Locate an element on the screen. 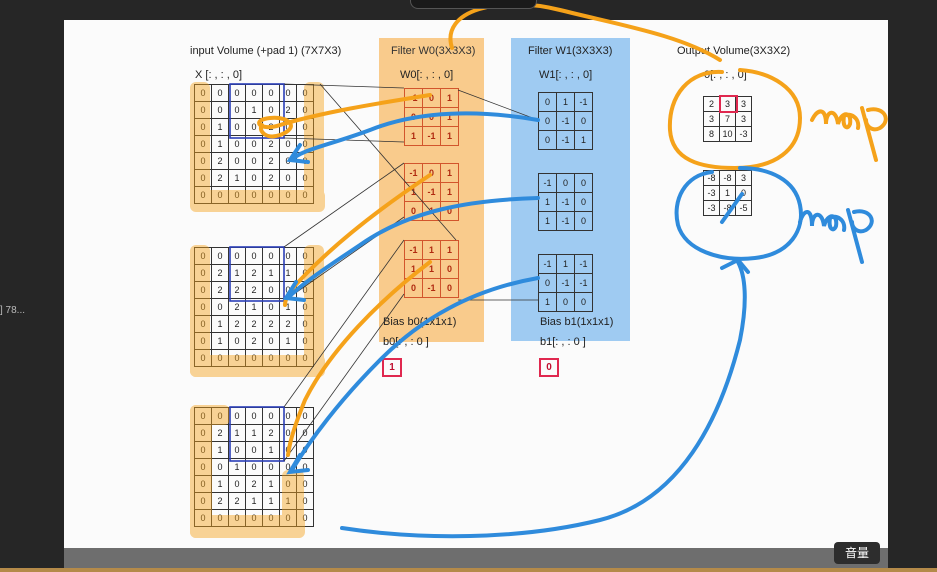 This screenshot has width=937, height=572. volume-tooltip: 音量 is located at coordinates (857, 553).